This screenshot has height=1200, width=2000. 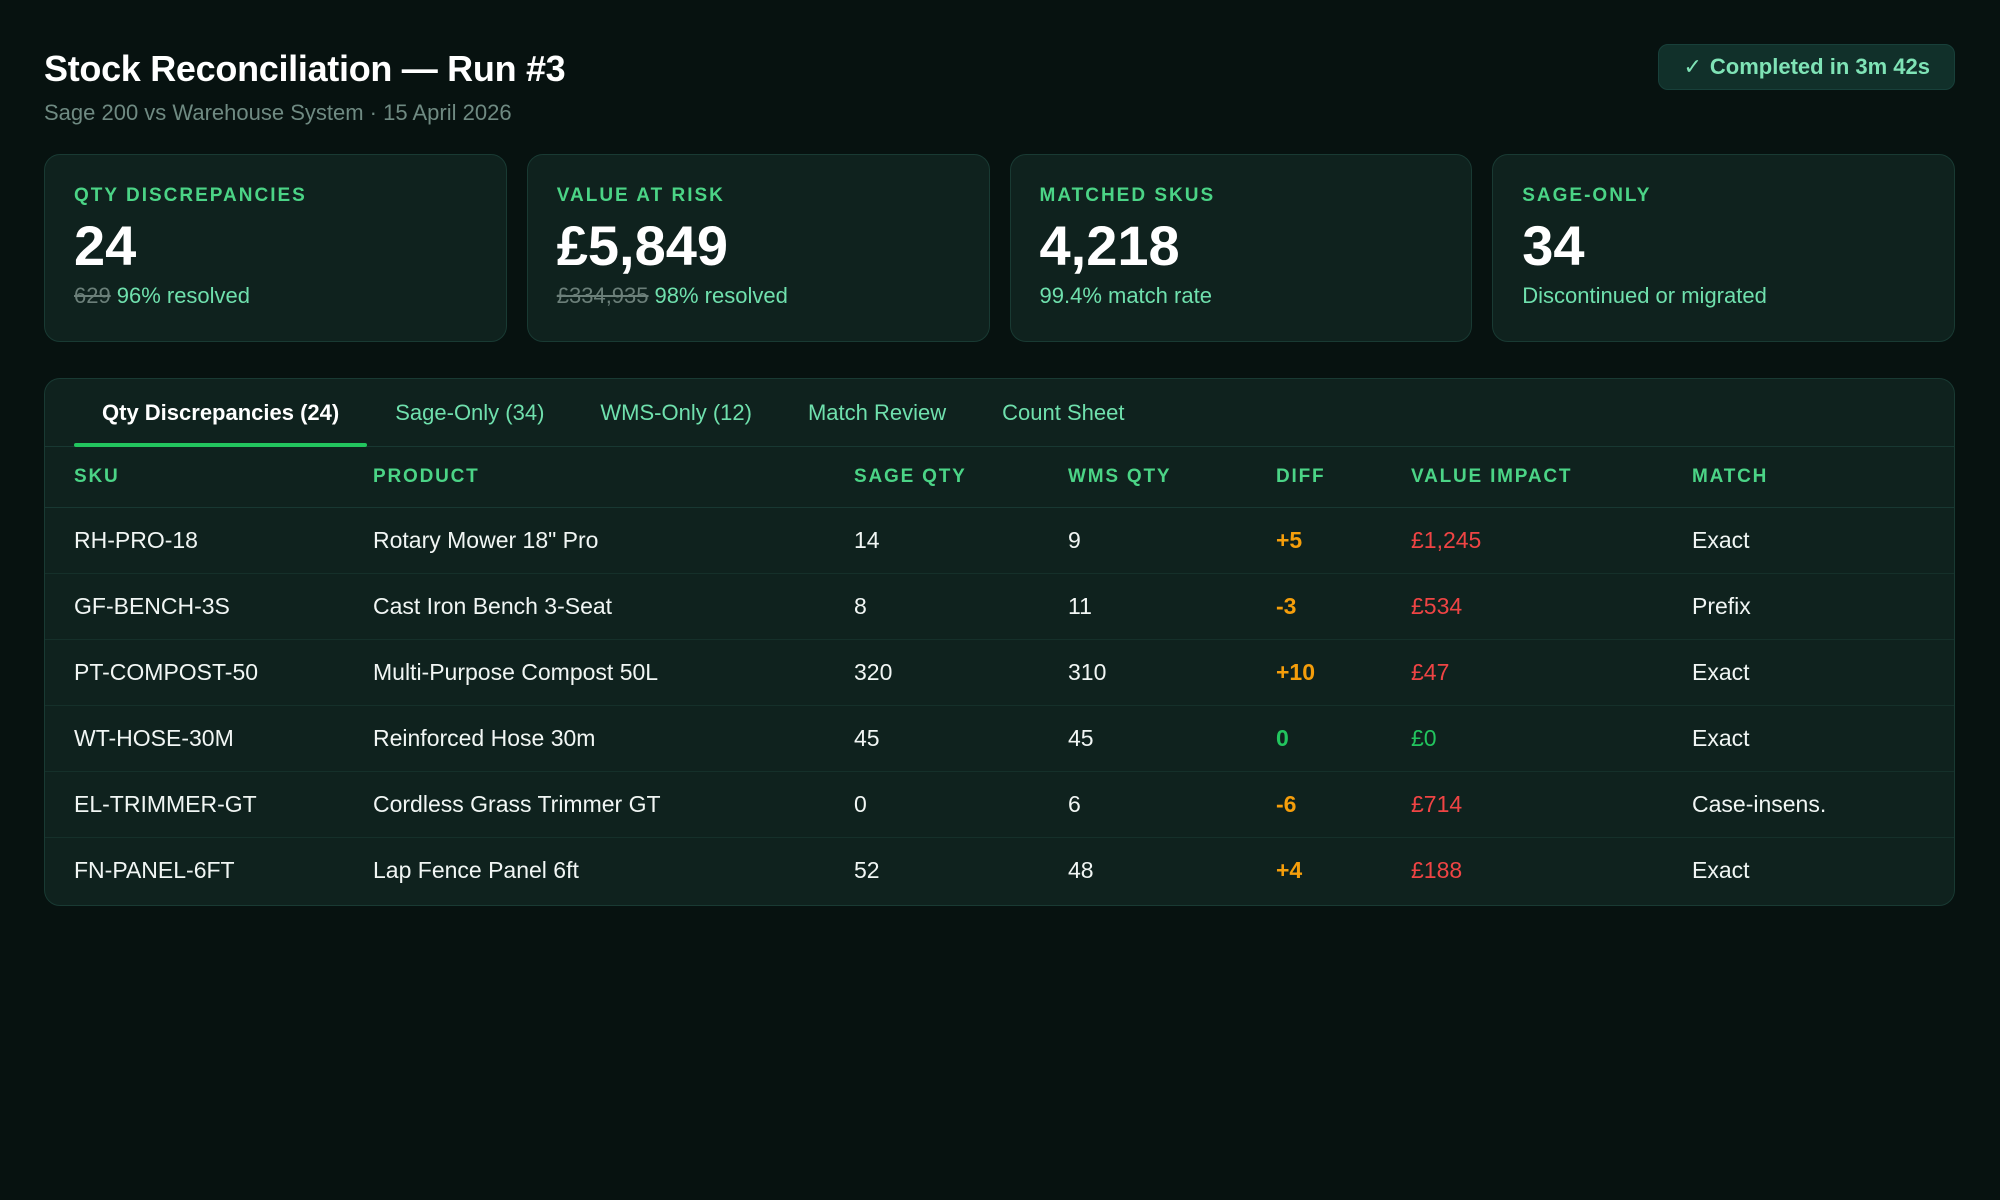 I want to click on product-cell: Cast Iron Bench 3-Seat, so click(x=613, y=606).